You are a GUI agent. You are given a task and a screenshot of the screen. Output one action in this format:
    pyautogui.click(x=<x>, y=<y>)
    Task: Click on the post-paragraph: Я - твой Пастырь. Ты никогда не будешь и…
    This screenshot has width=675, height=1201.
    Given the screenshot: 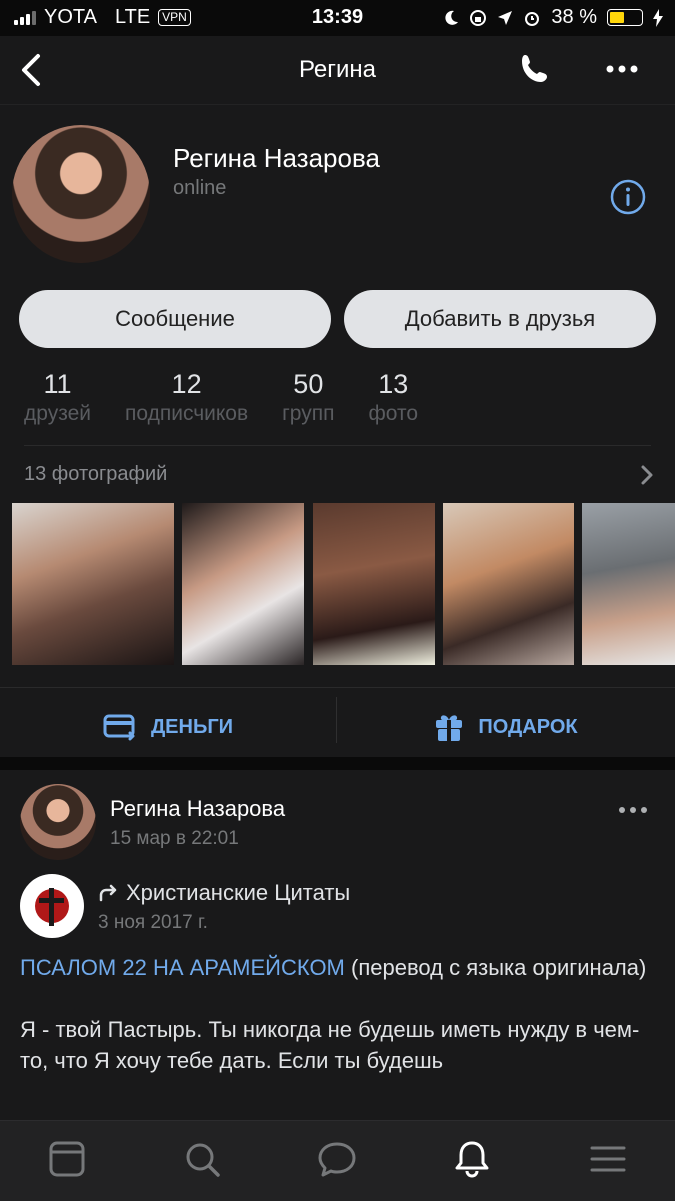 What is the action you would take?
    pyautogui.click(x=330, y=1045)
    